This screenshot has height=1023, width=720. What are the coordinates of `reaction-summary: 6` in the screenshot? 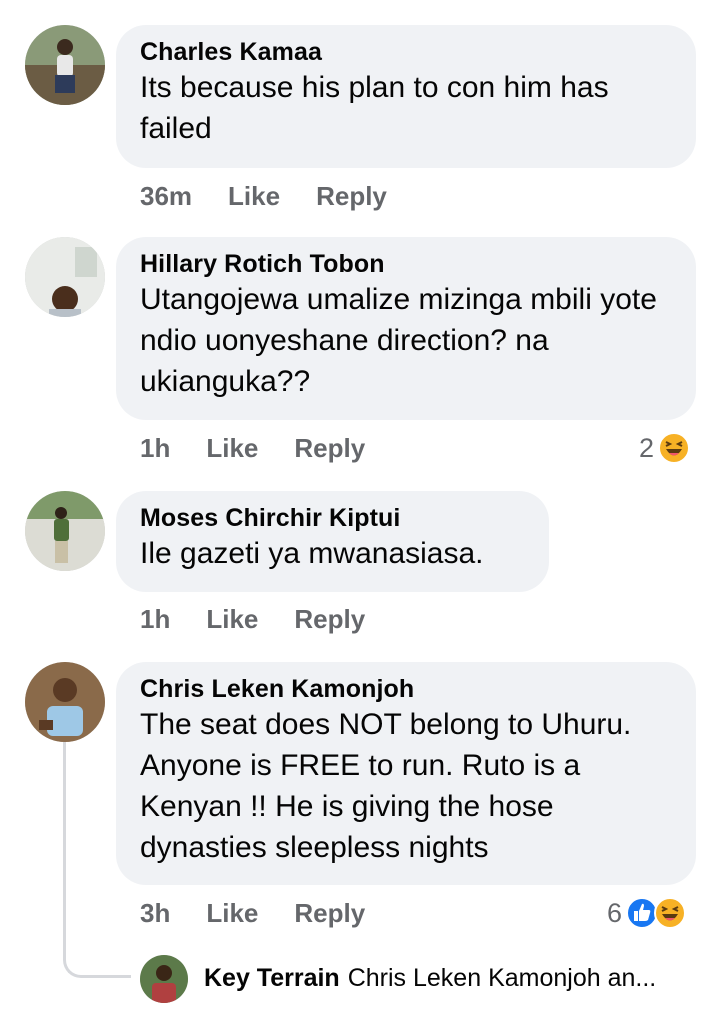 It's located at (647, 913).